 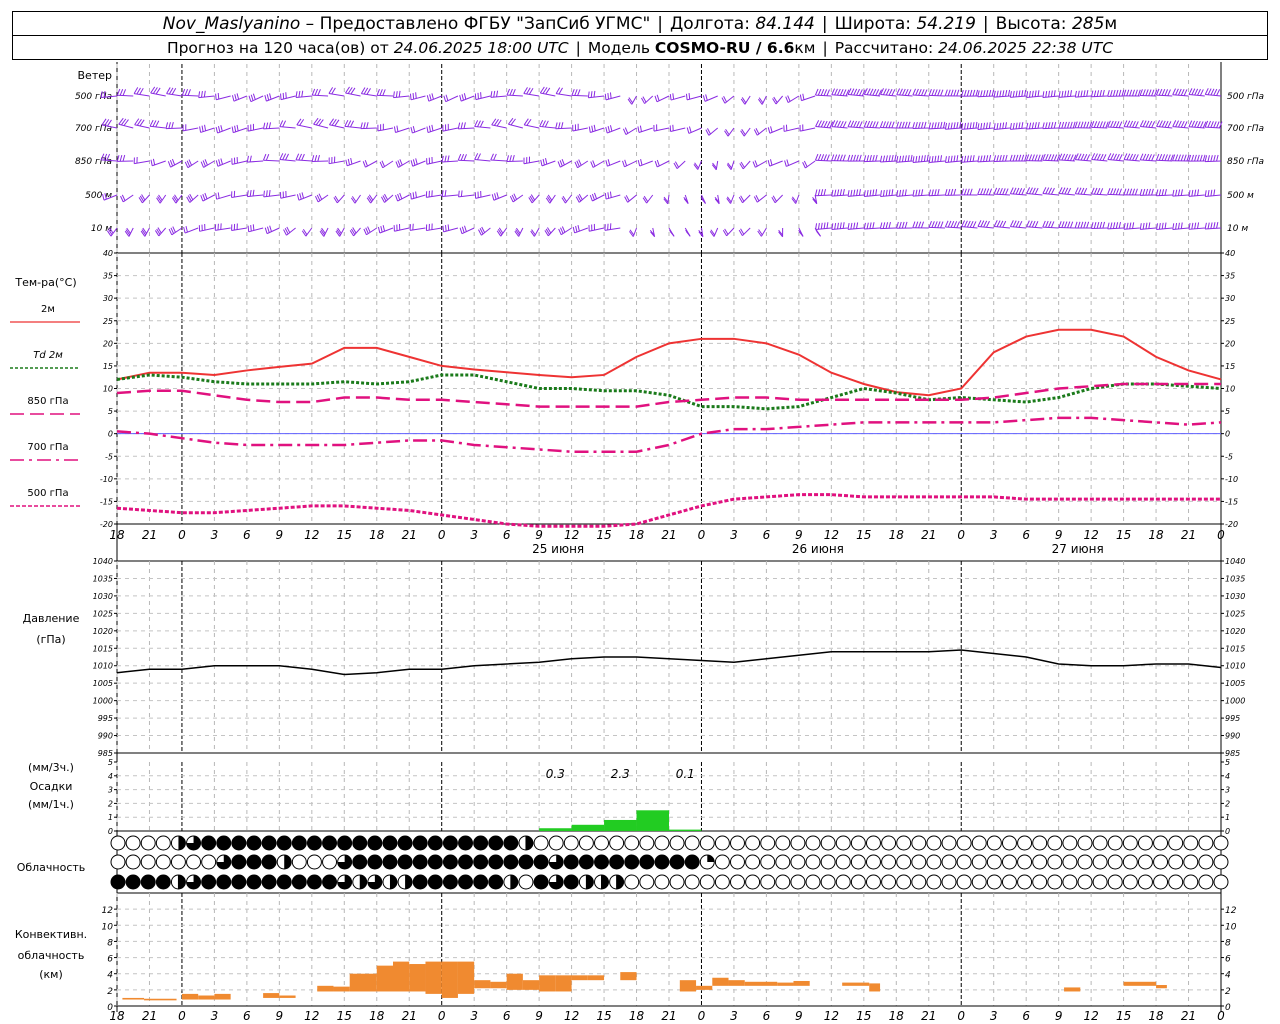 What do you see at coordinates (103, 578) in the screenshot?
I see `pressure-tick-label: 1035` at bounding box center [103, 578].